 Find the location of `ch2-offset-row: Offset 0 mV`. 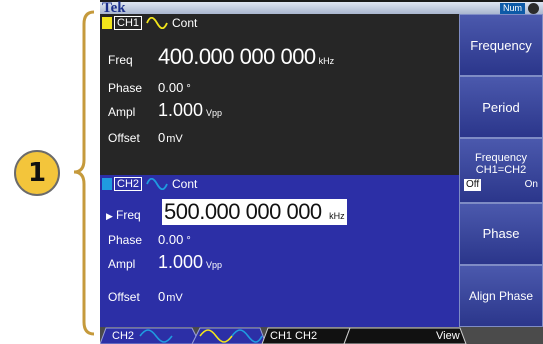

ch2-offset-row: Offset 0 mV is located at coordinates (145, 296).